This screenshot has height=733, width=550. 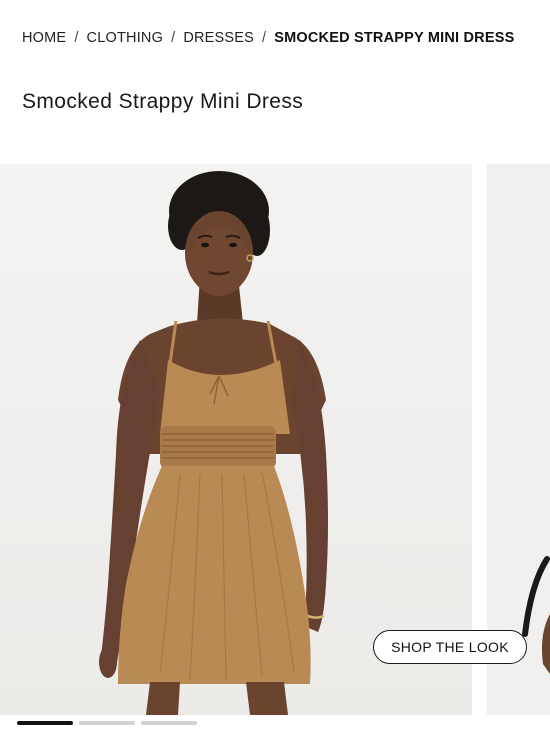 I want to click on breadcrumb-home: HOME, so click(x=44, y=38).